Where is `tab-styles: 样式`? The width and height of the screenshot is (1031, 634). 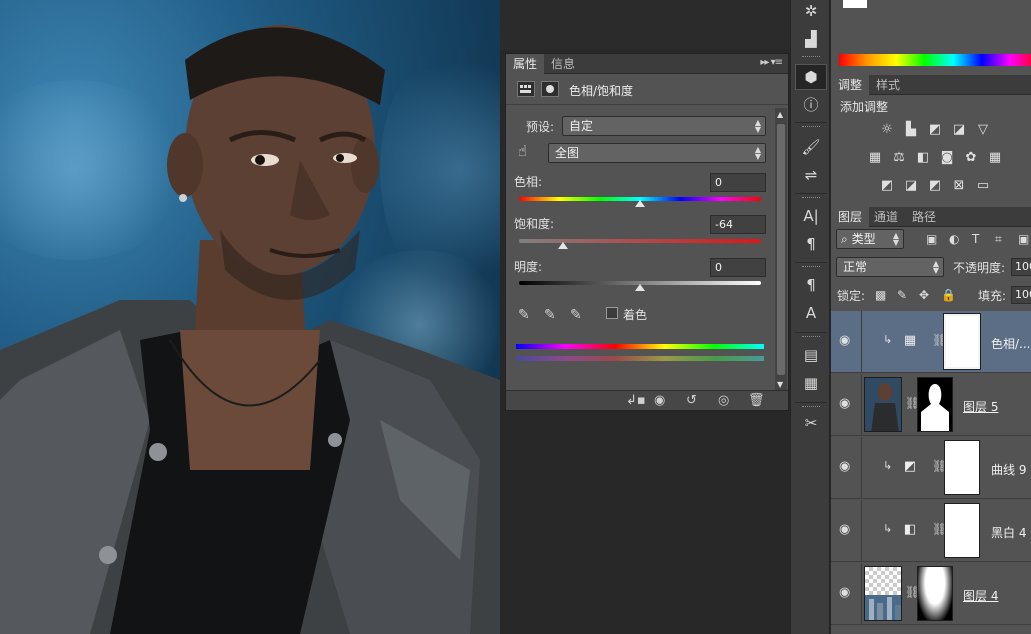 tab-styles: 样式 is located at coordinates (888, 85).